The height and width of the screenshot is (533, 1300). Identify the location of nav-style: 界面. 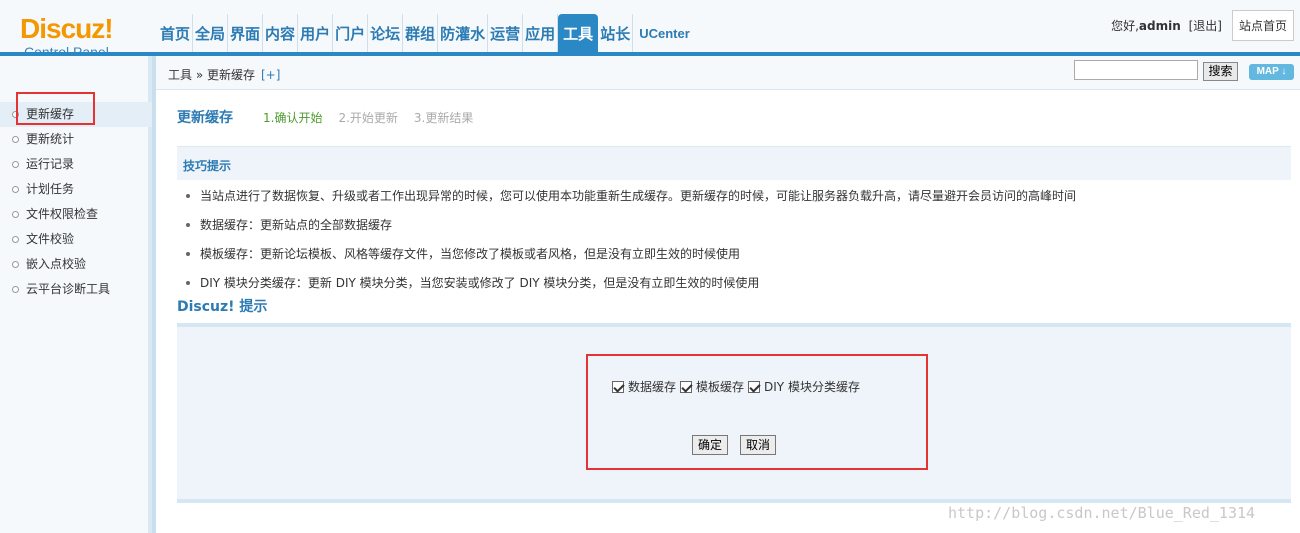
(246, 33).